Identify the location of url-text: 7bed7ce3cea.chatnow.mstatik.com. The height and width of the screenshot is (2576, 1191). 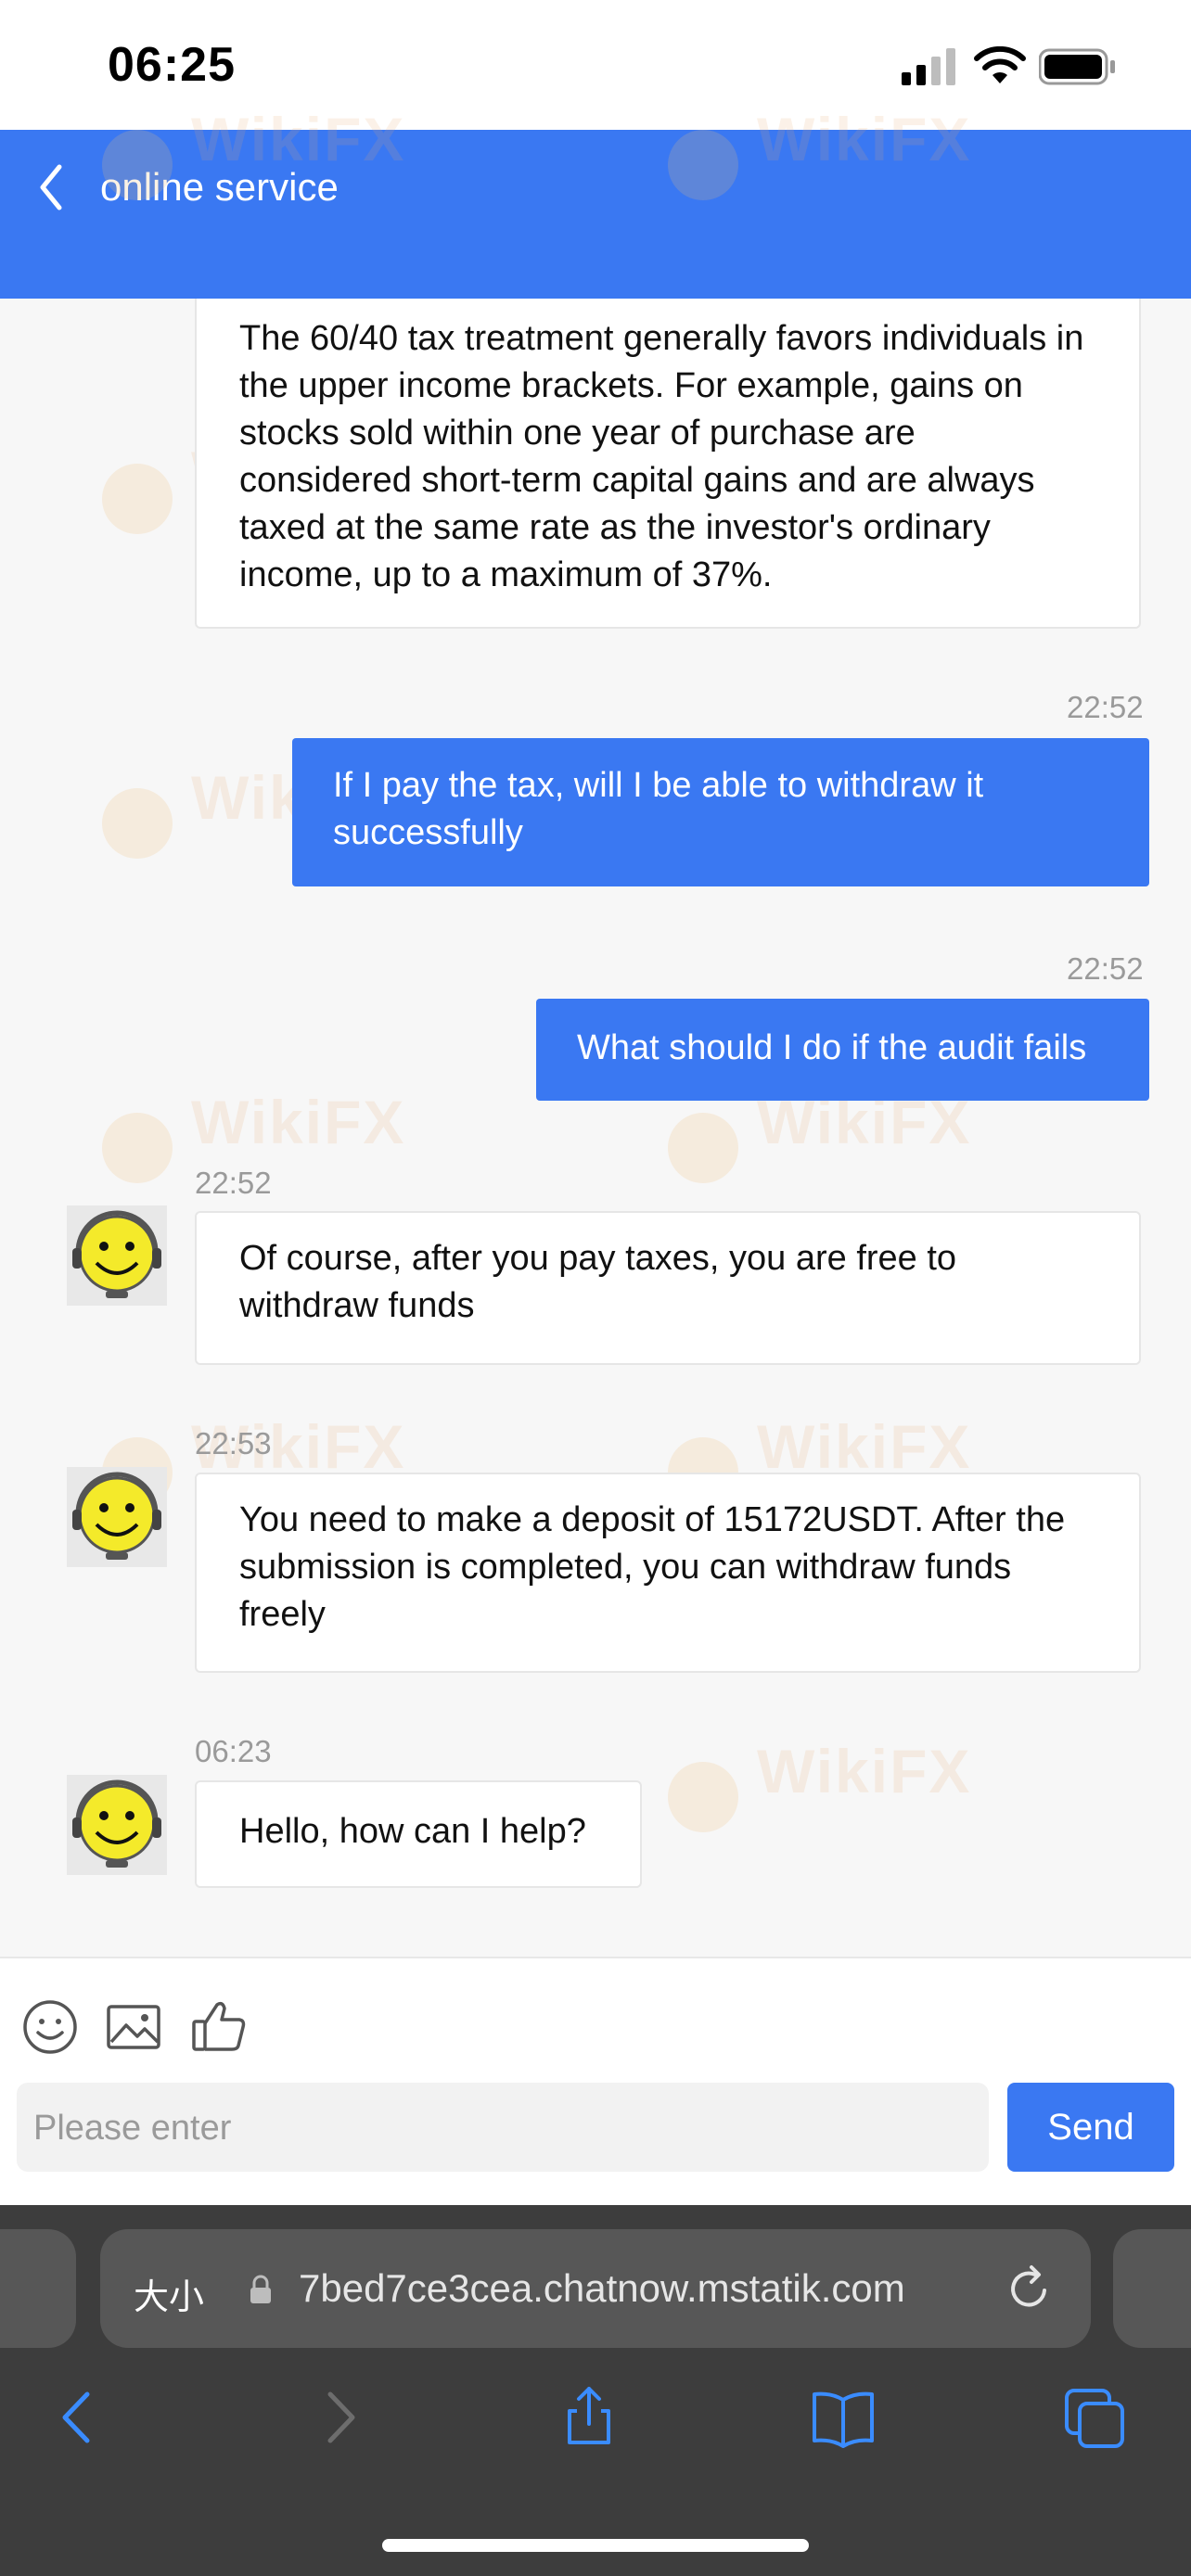
(602, 2288).